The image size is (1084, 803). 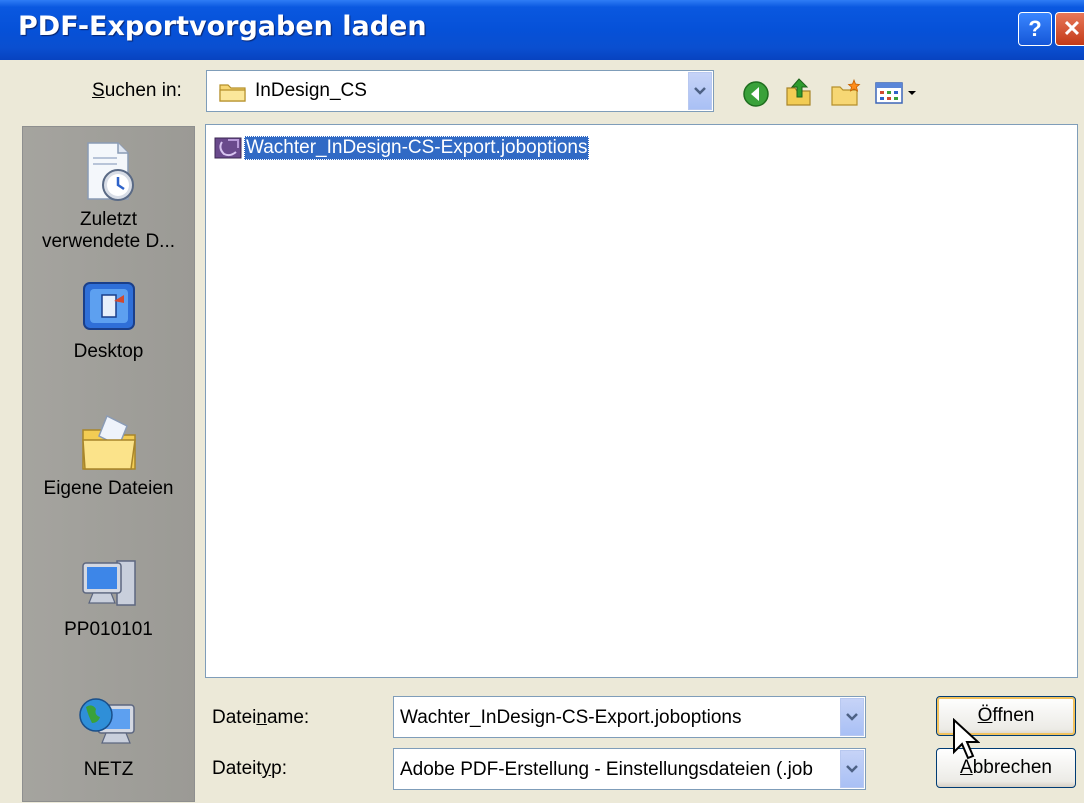 I want to click on help-button: ?, so click(x=1035, y=29).